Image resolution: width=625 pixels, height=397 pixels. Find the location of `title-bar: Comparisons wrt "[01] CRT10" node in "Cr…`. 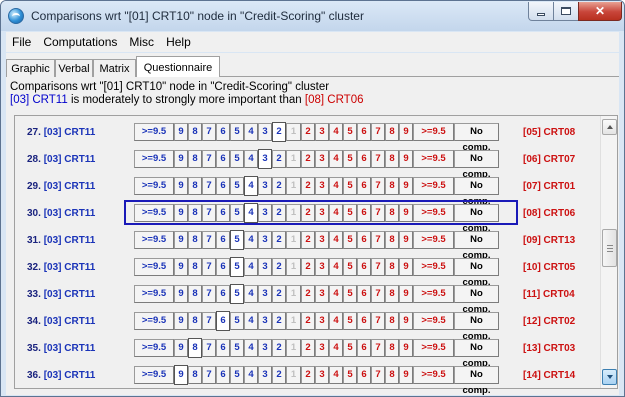

title-bar: Comparisons wrt "[01] CRT10" node in "Cr… is located at coordinates (312, 16).